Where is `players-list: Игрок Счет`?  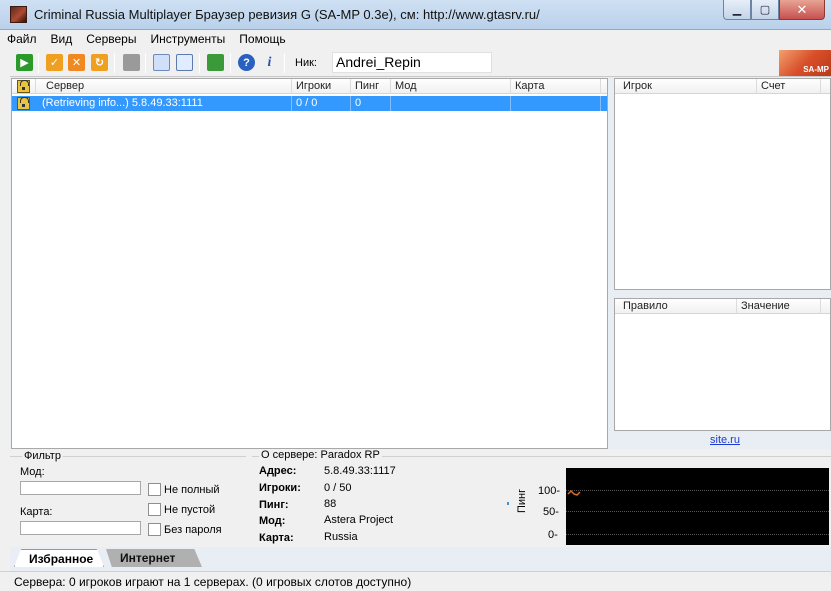
players-list: Игрок Счет is located at coordinates (722, 184).